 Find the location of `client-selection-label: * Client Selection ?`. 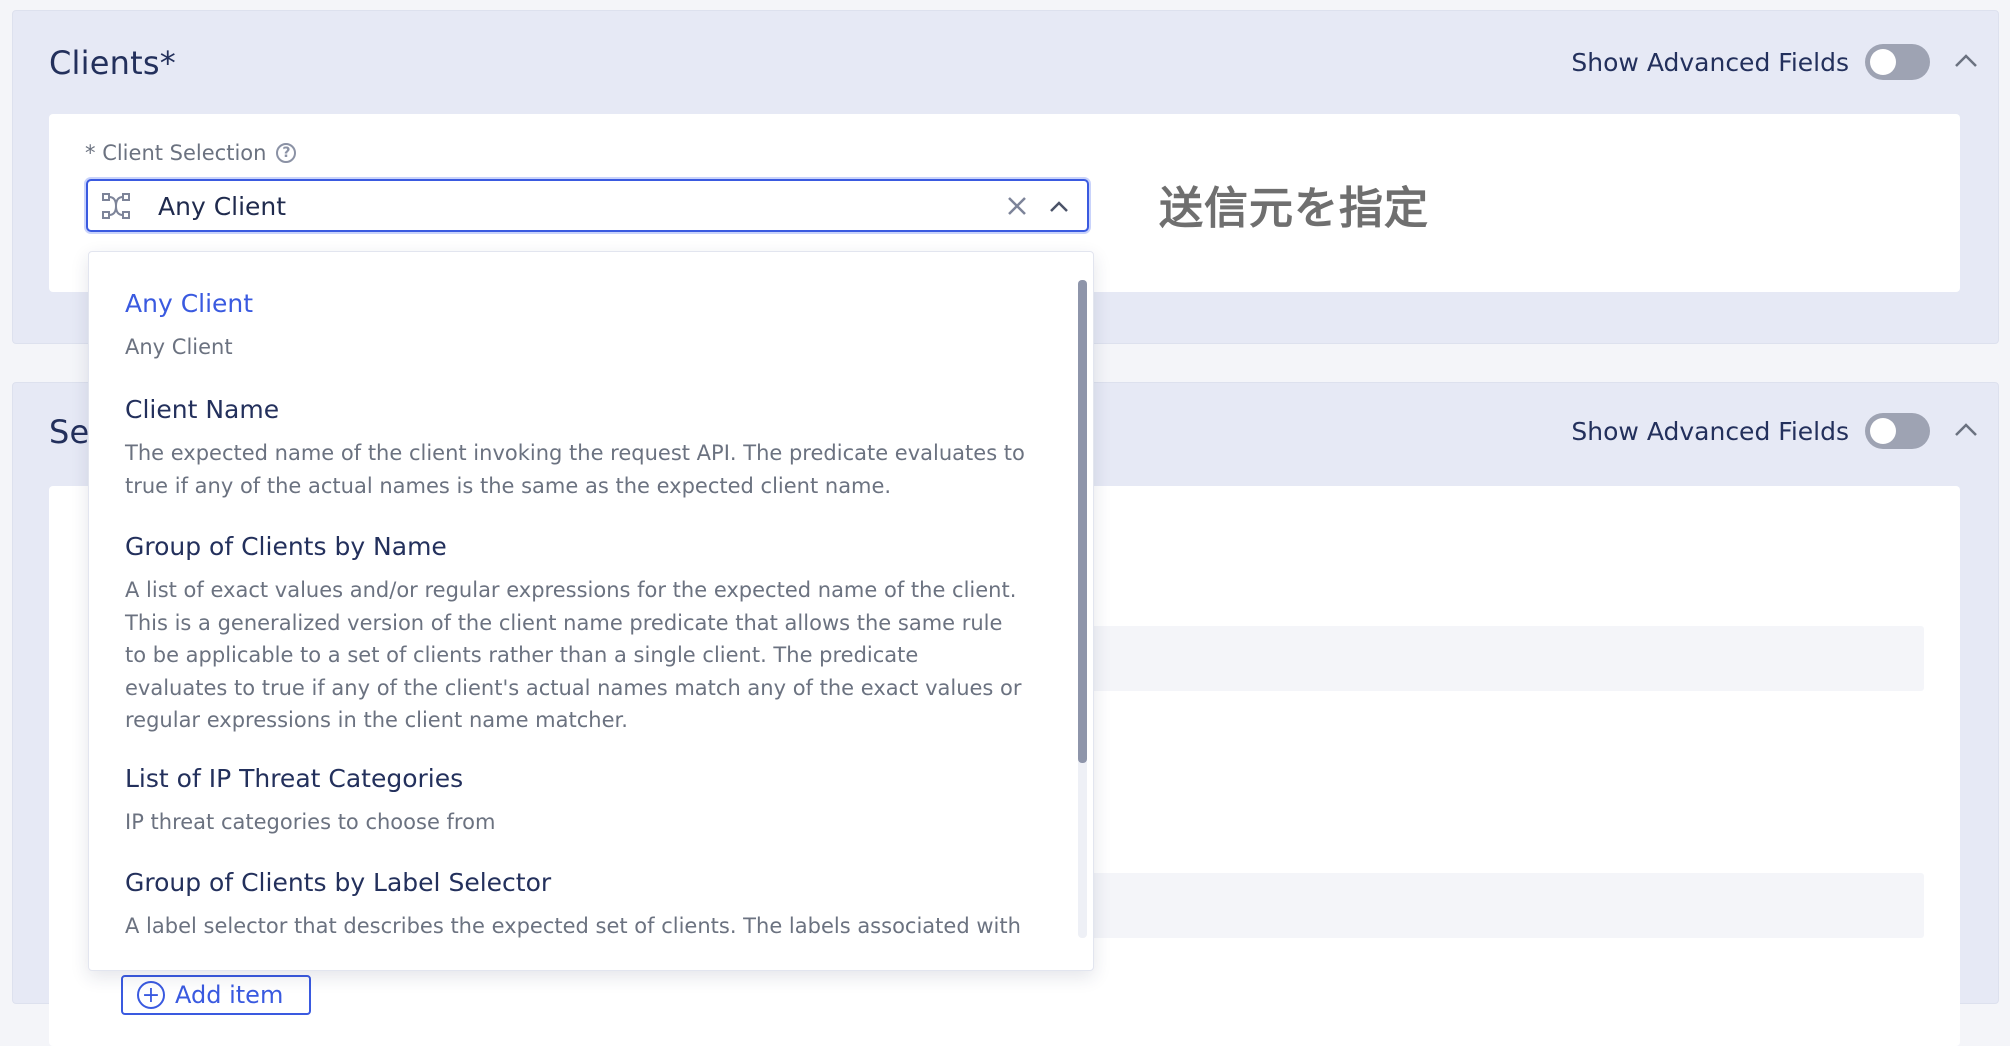

client-selection-label: * Client Selection ? is located at coordinates (191, 153).